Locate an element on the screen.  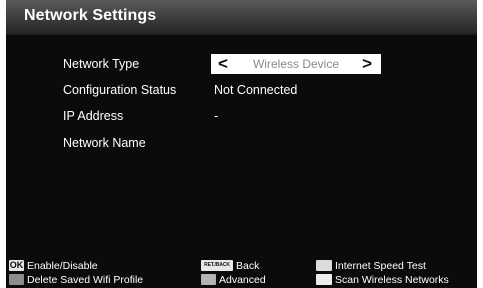
legend-speed-test-label: Internet Speed Test is located at coordinates (380, 265).